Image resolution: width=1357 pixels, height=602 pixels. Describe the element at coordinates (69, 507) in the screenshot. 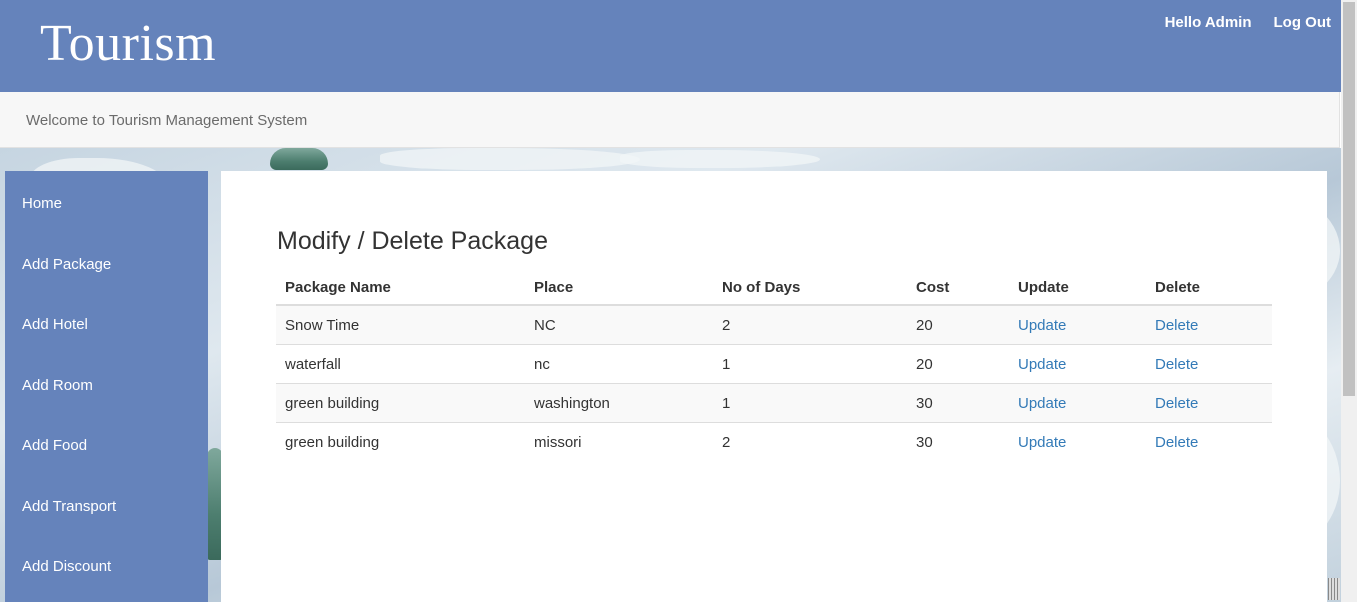

I see `sidebar-item-add-transport: Add Transport` at that location.